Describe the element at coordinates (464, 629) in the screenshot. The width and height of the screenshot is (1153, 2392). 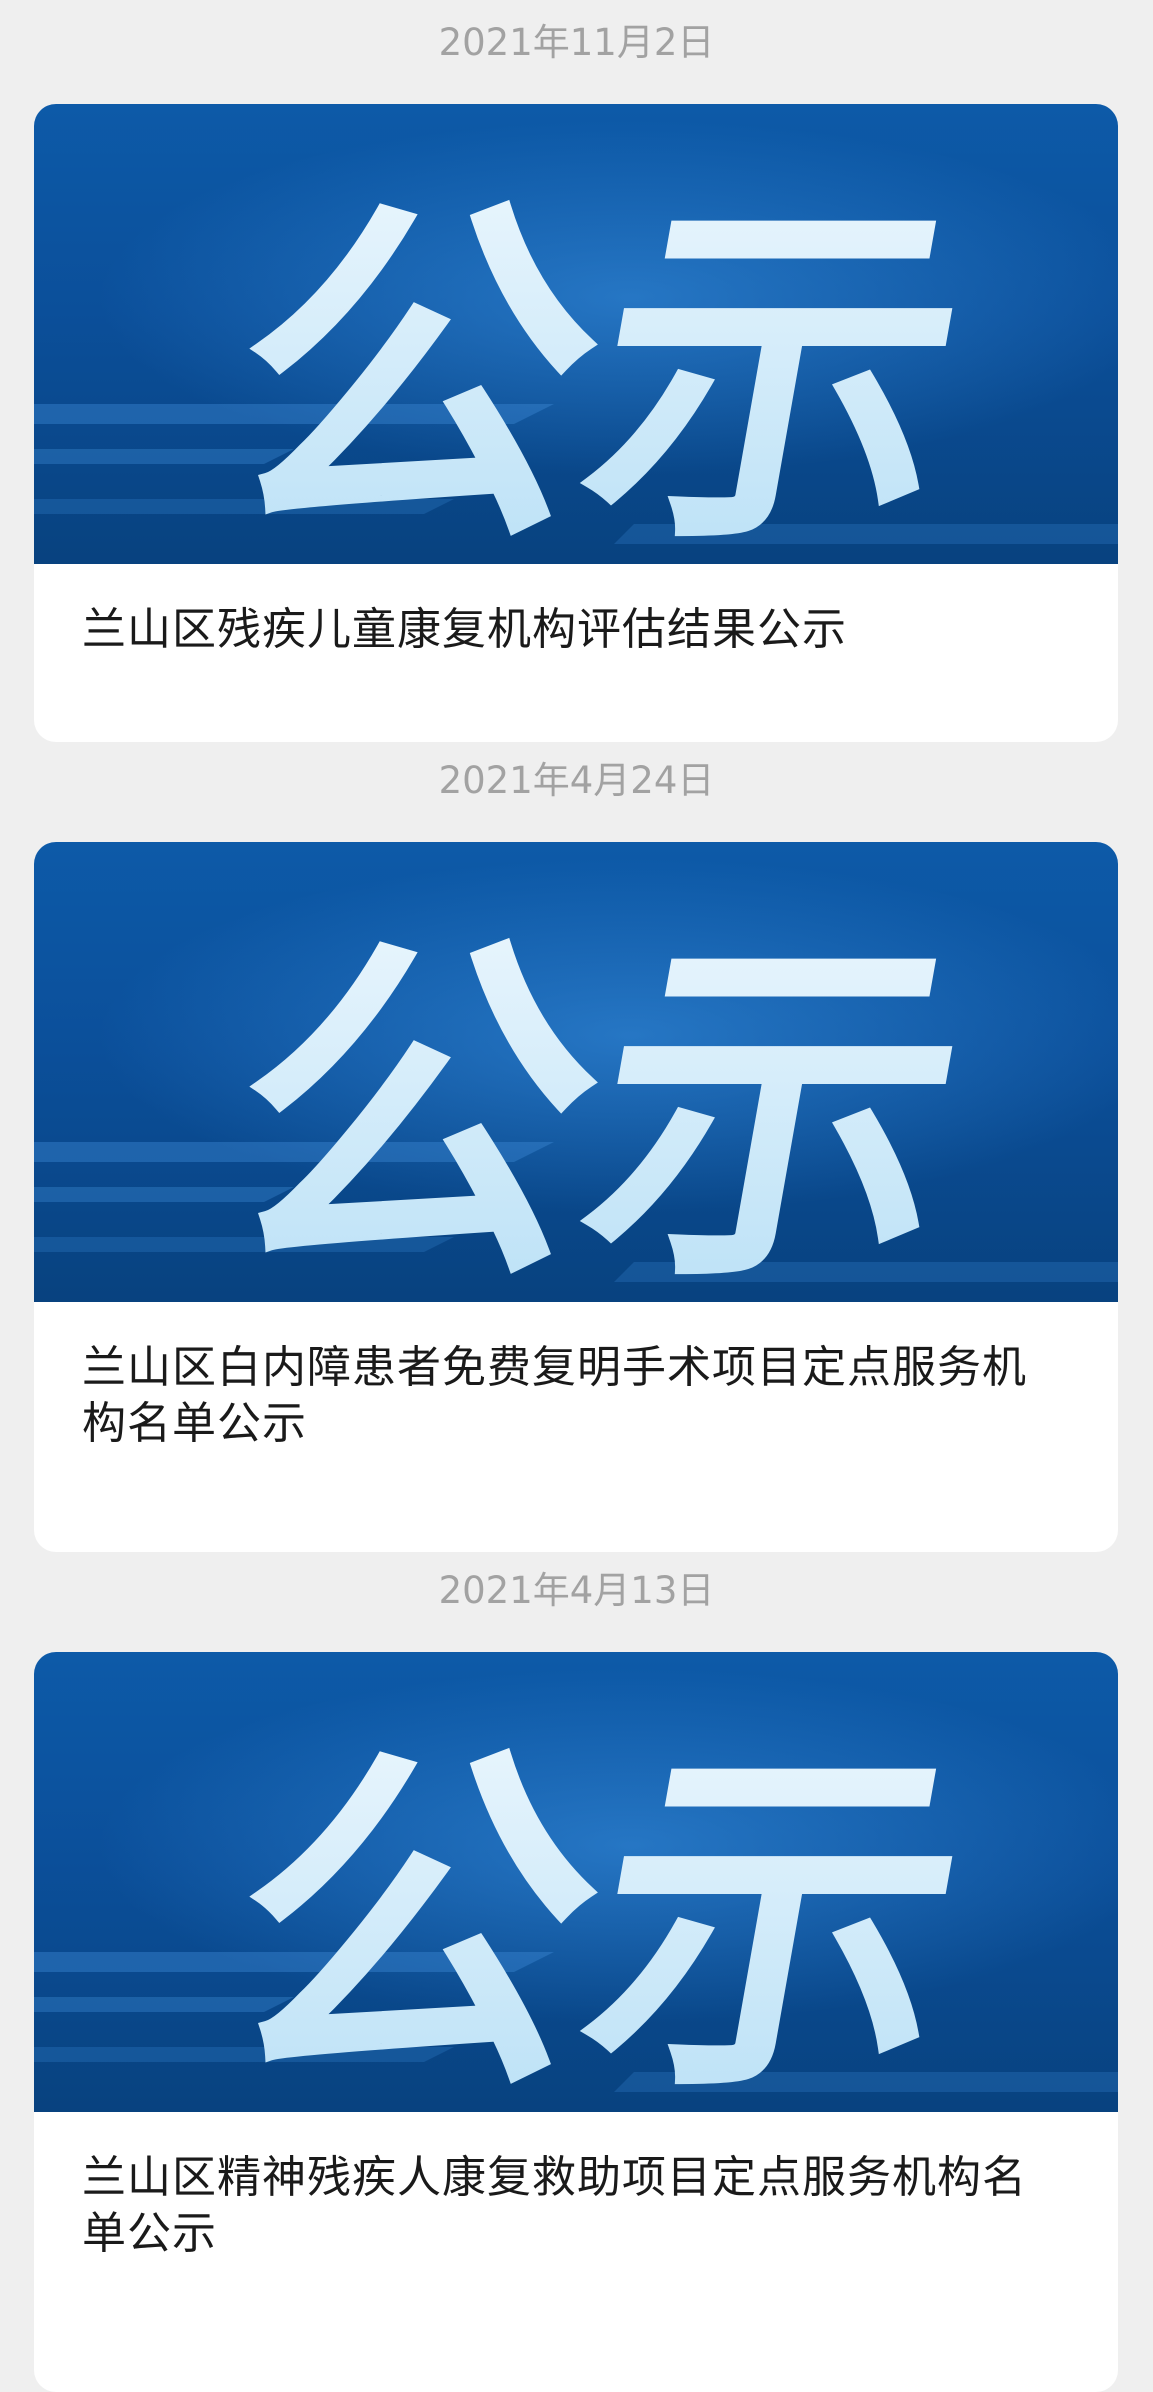
I see `article-title: 兰山区残疾儿童康复机构评估结果公示` at that location.